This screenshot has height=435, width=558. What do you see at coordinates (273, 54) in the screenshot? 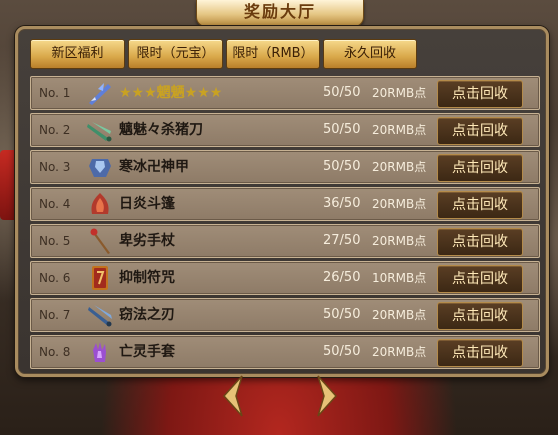
I see `tab-limited-rmb: 限时（RMB）` at bounding box center [273, 54].